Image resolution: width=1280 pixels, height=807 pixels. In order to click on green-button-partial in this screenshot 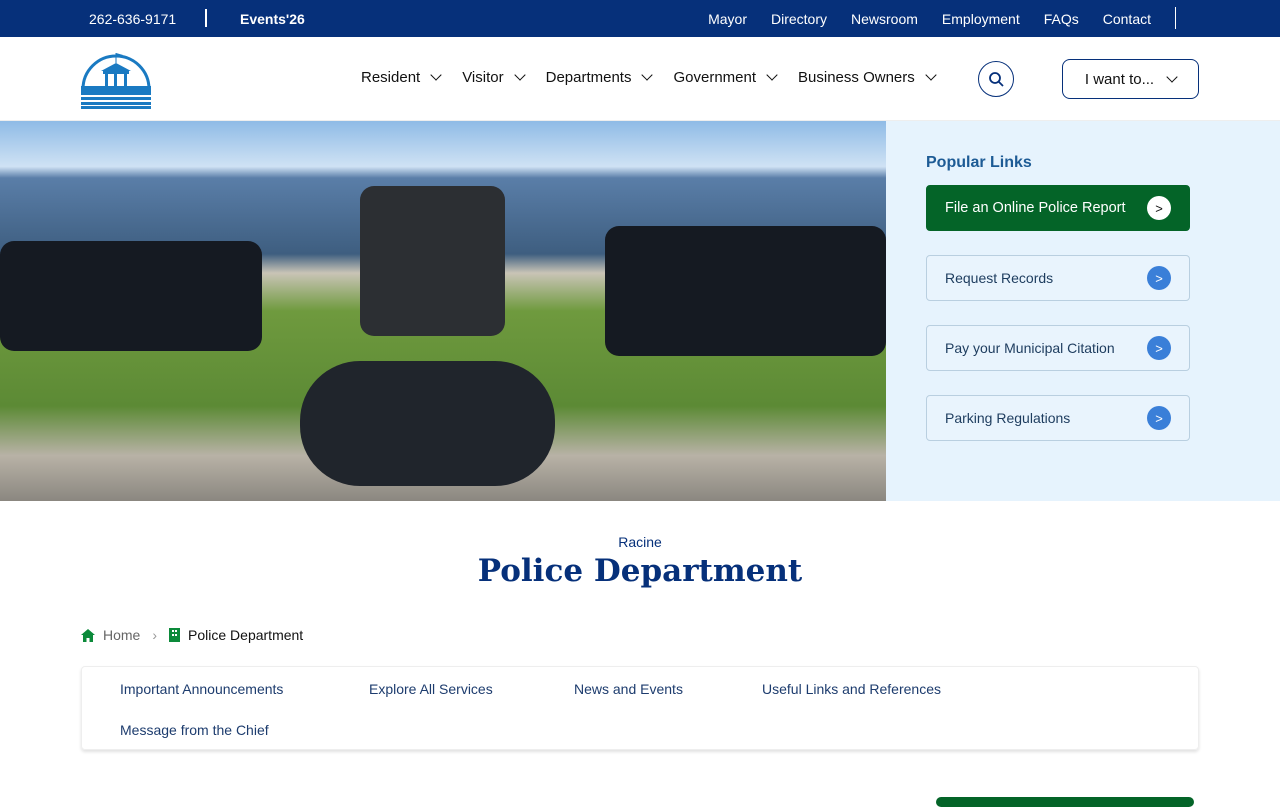, I will do `click(1065, 802)`.